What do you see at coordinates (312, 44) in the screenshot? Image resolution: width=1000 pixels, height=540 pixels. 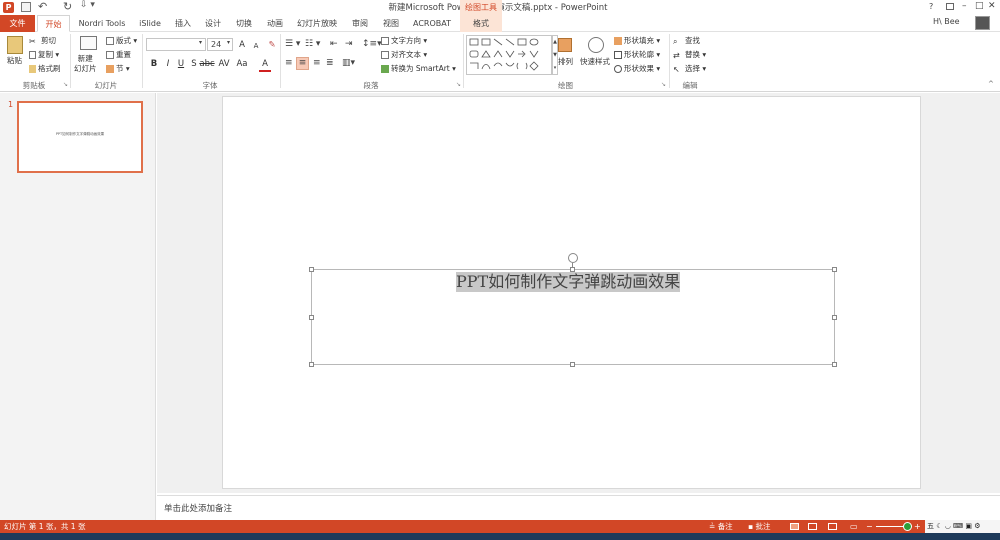 I see `numbering-icon: ☷ ▾` at bounding box center [312, 44].